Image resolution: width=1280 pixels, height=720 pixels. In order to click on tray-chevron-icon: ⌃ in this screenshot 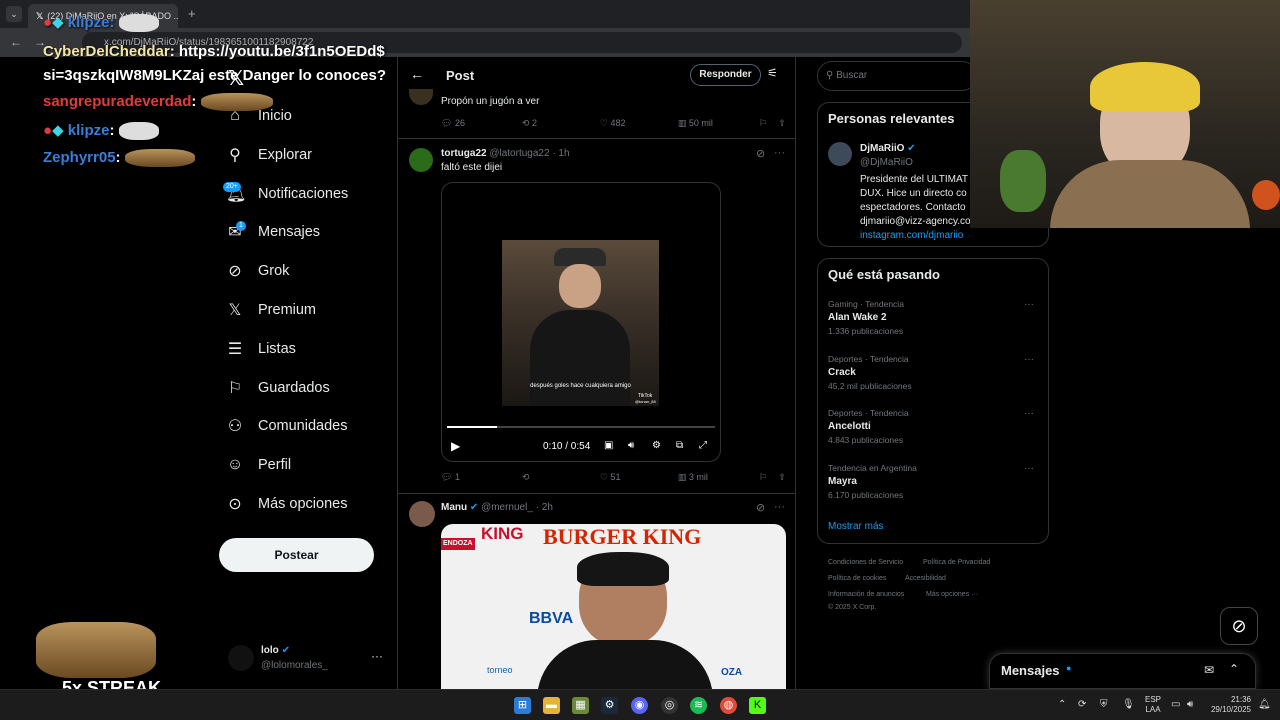, I will do `click(1062, 704)`.